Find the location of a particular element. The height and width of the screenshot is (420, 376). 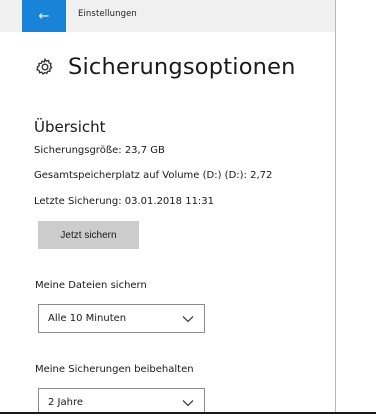

gear-icon is located at coordinates (45, 67).